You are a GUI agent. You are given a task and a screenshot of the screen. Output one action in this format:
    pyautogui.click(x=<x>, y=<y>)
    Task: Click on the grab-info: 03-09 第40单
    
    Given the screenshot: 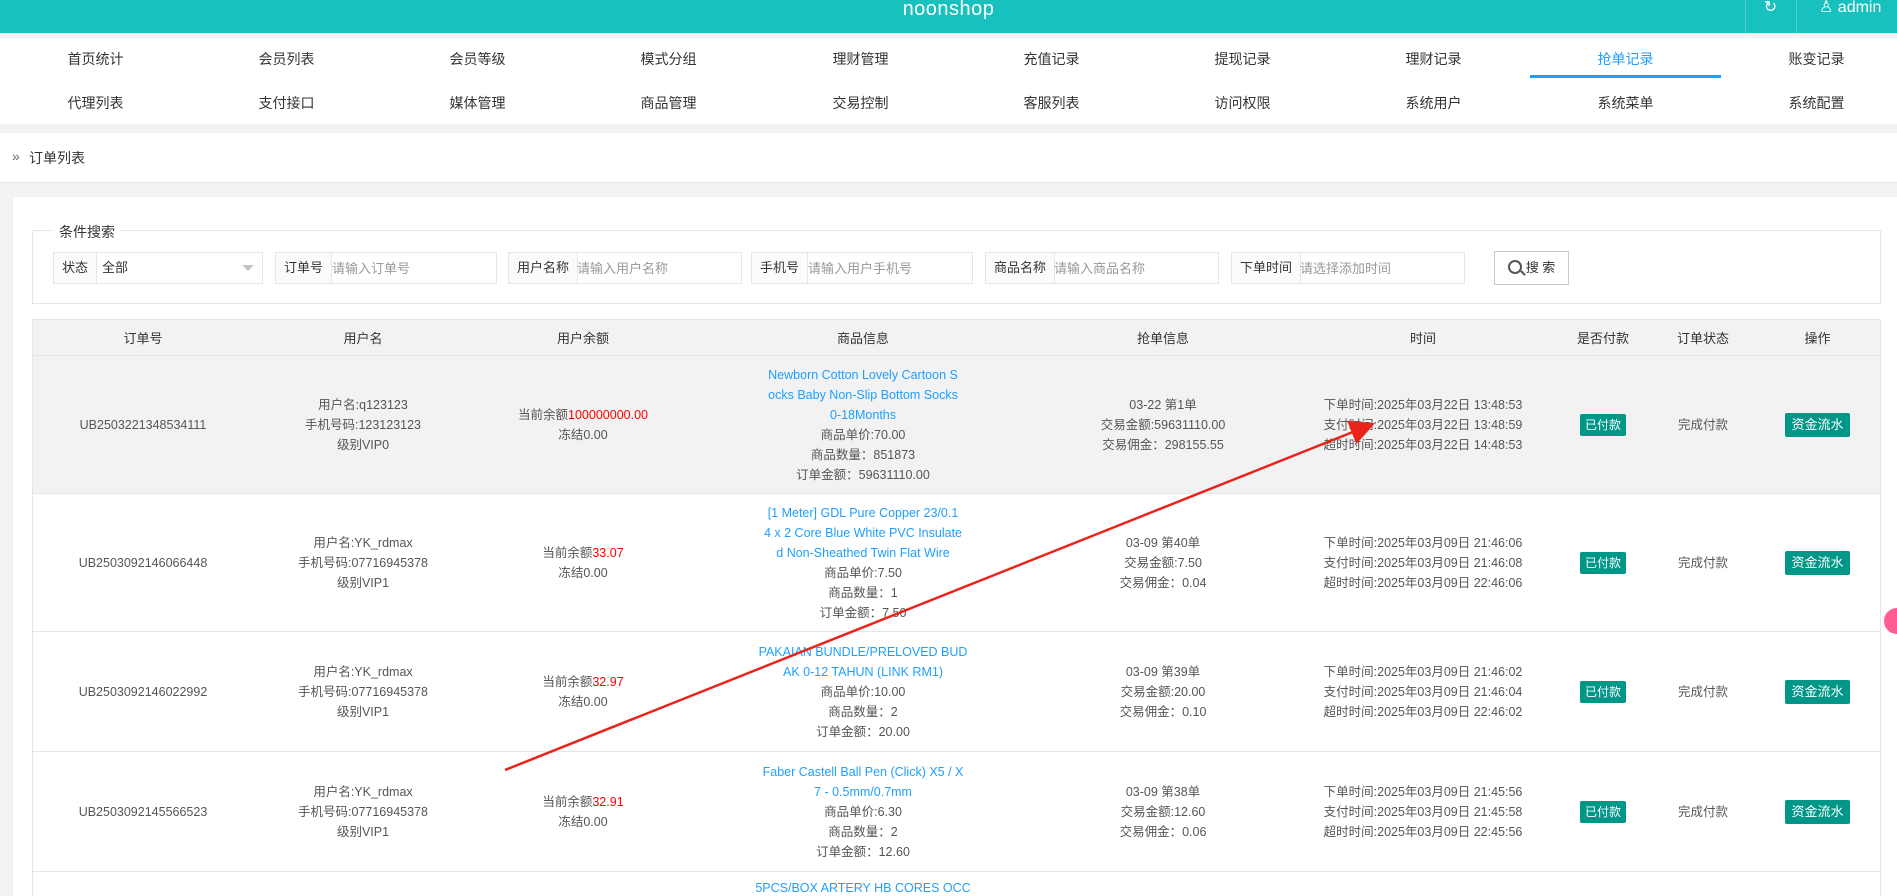 What is the action you would take?
    pyautogui.click(x=1163, y=542)
    